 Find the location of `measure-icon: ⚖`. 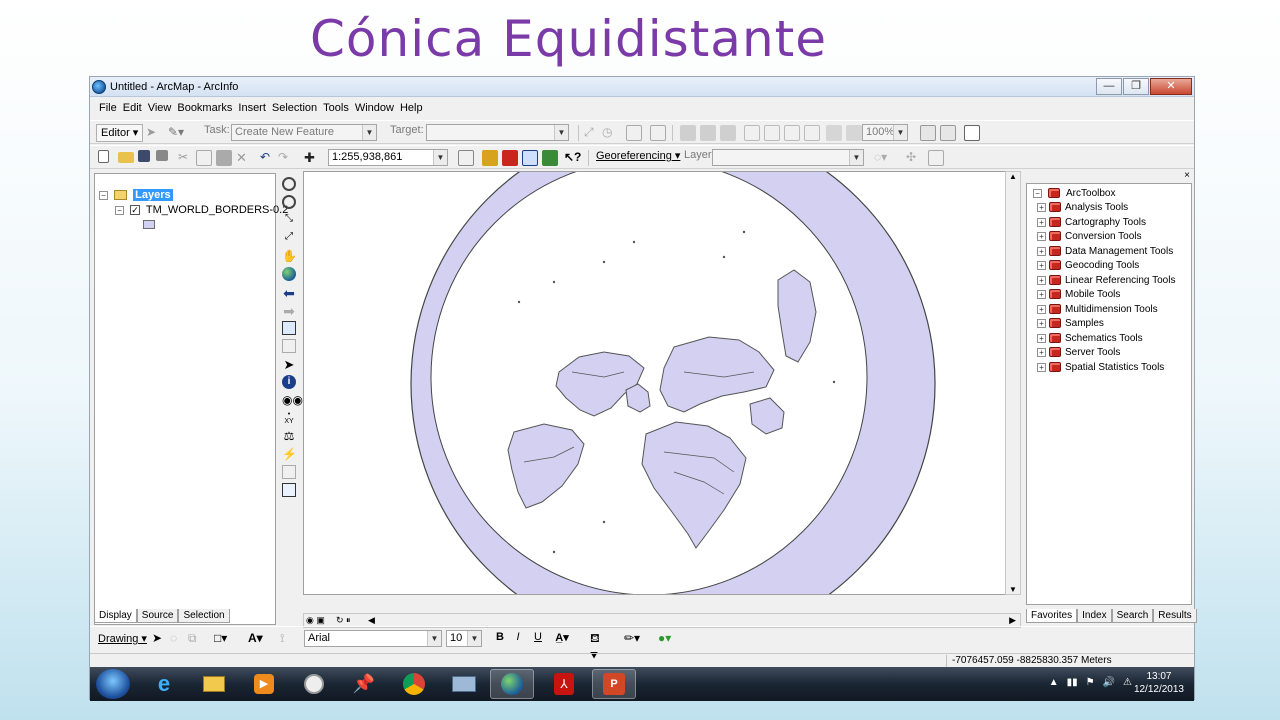

measure-icon: ⚖ is located at coordinates (289, 436).